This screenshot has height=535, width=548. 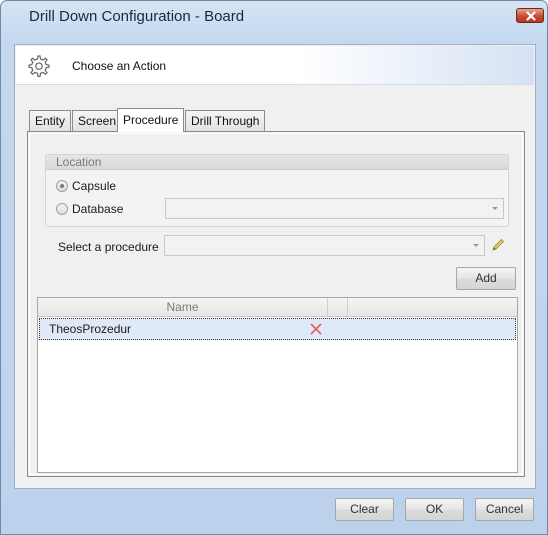 I want to click on database-label: Database, so click(x=97, y=209).